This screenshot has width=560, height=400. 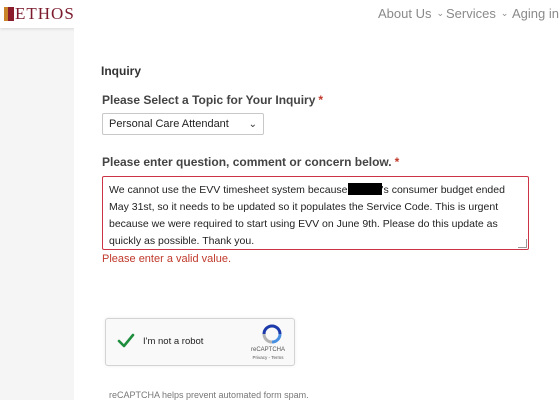 I want to click on nav-about-us-label: About Us, so click(x=405, y=13).